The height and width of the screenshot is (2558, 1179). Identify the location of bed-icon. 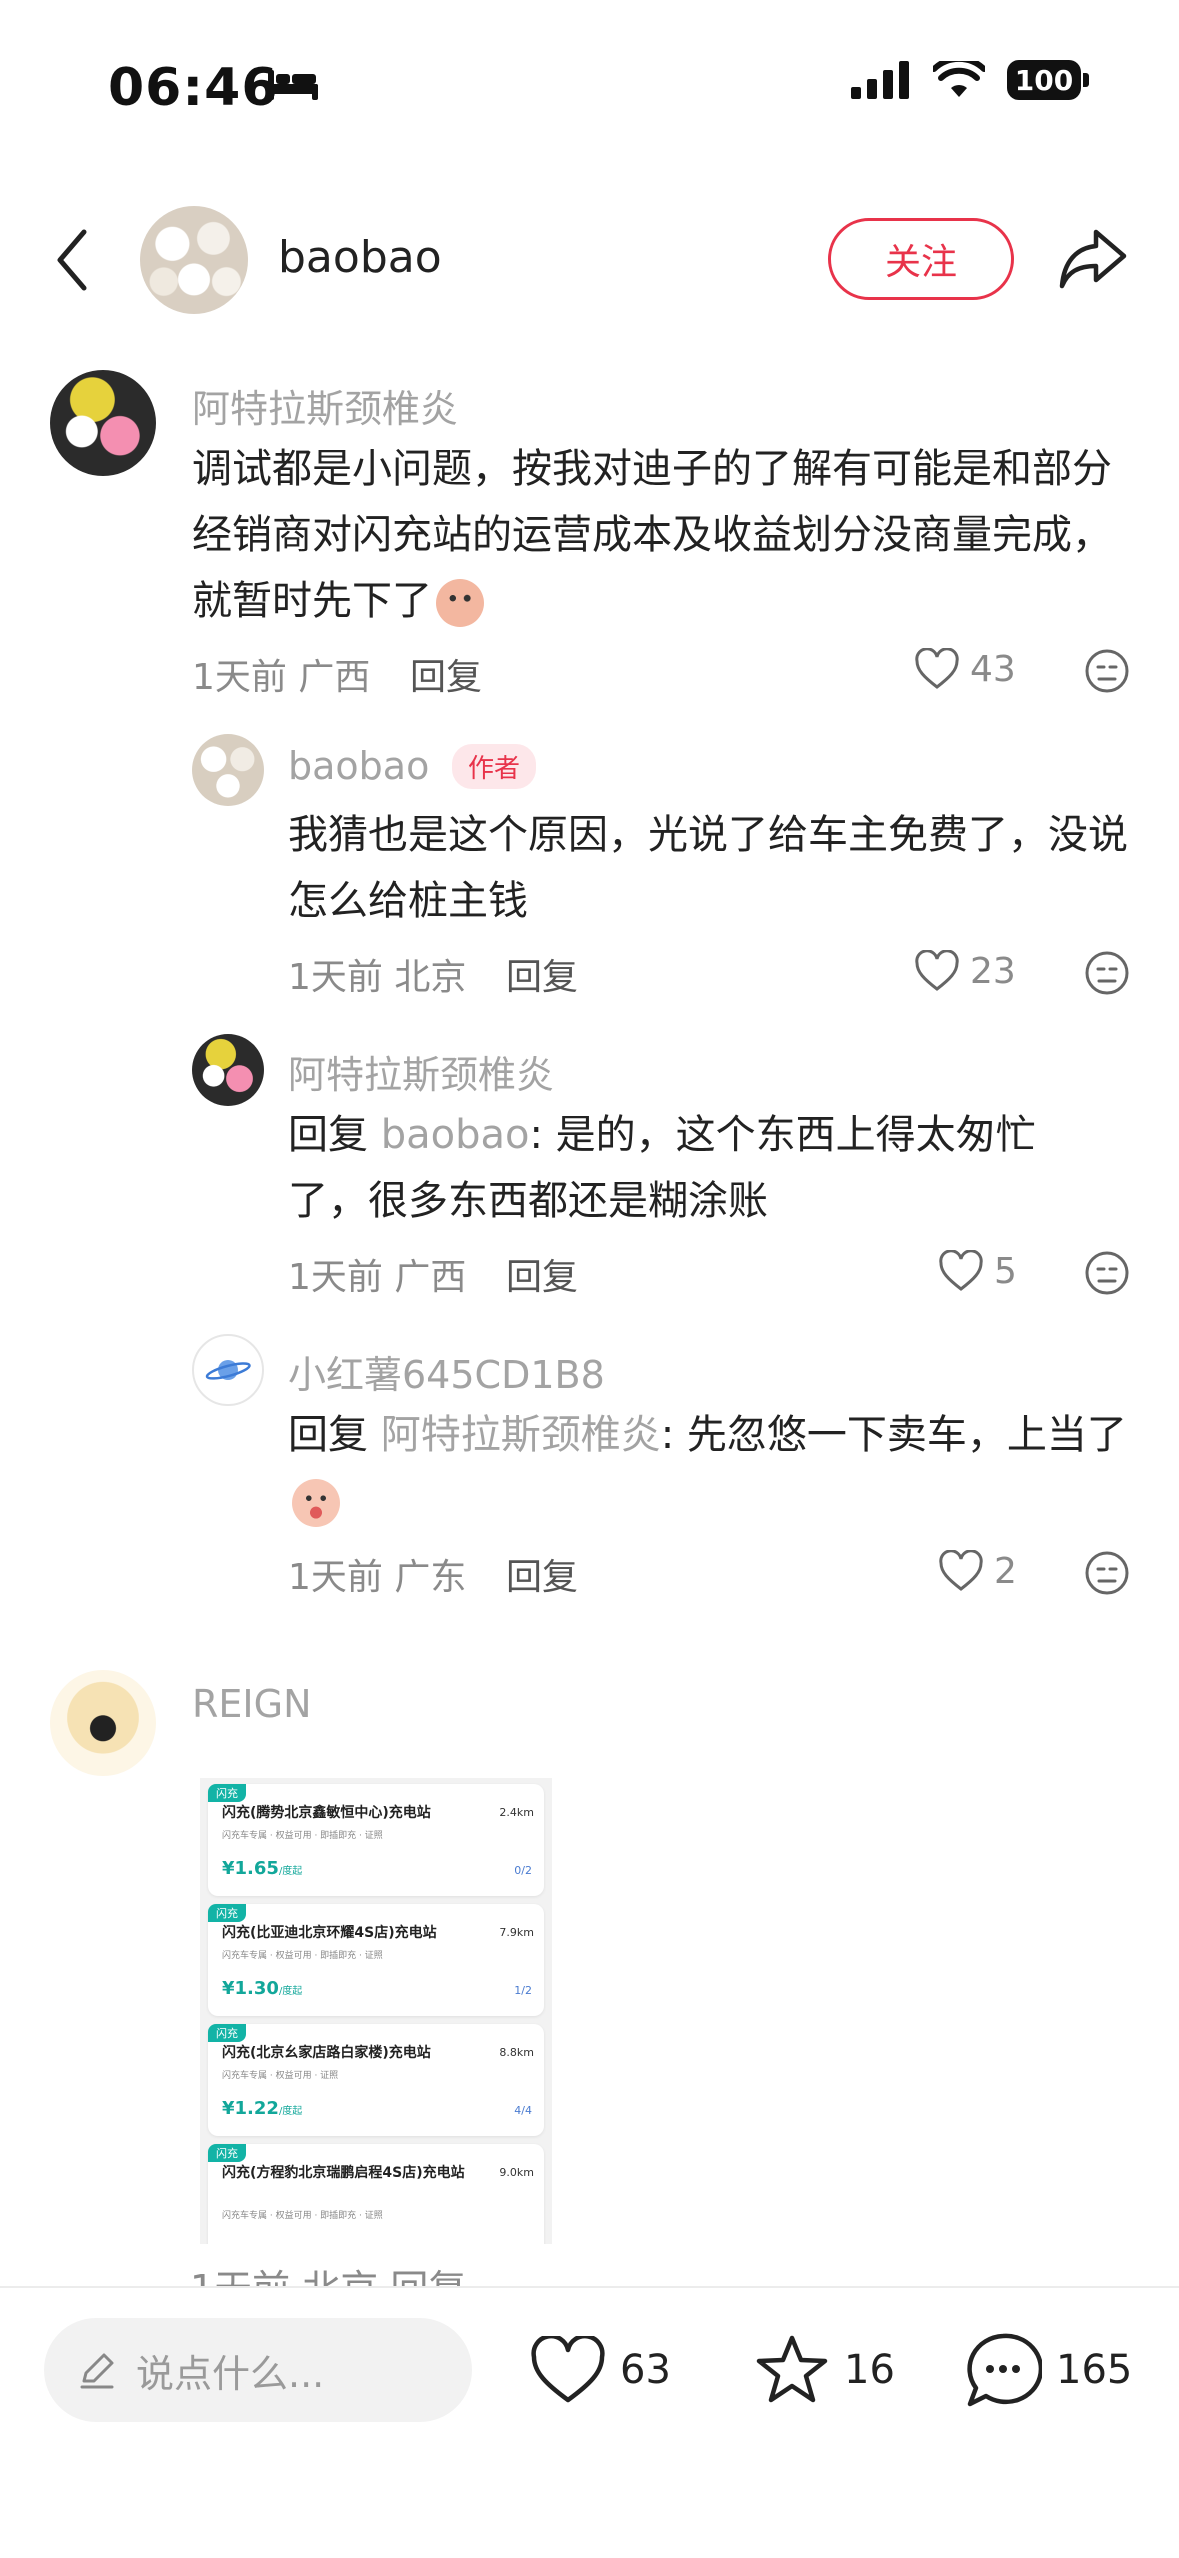
(293, 86).